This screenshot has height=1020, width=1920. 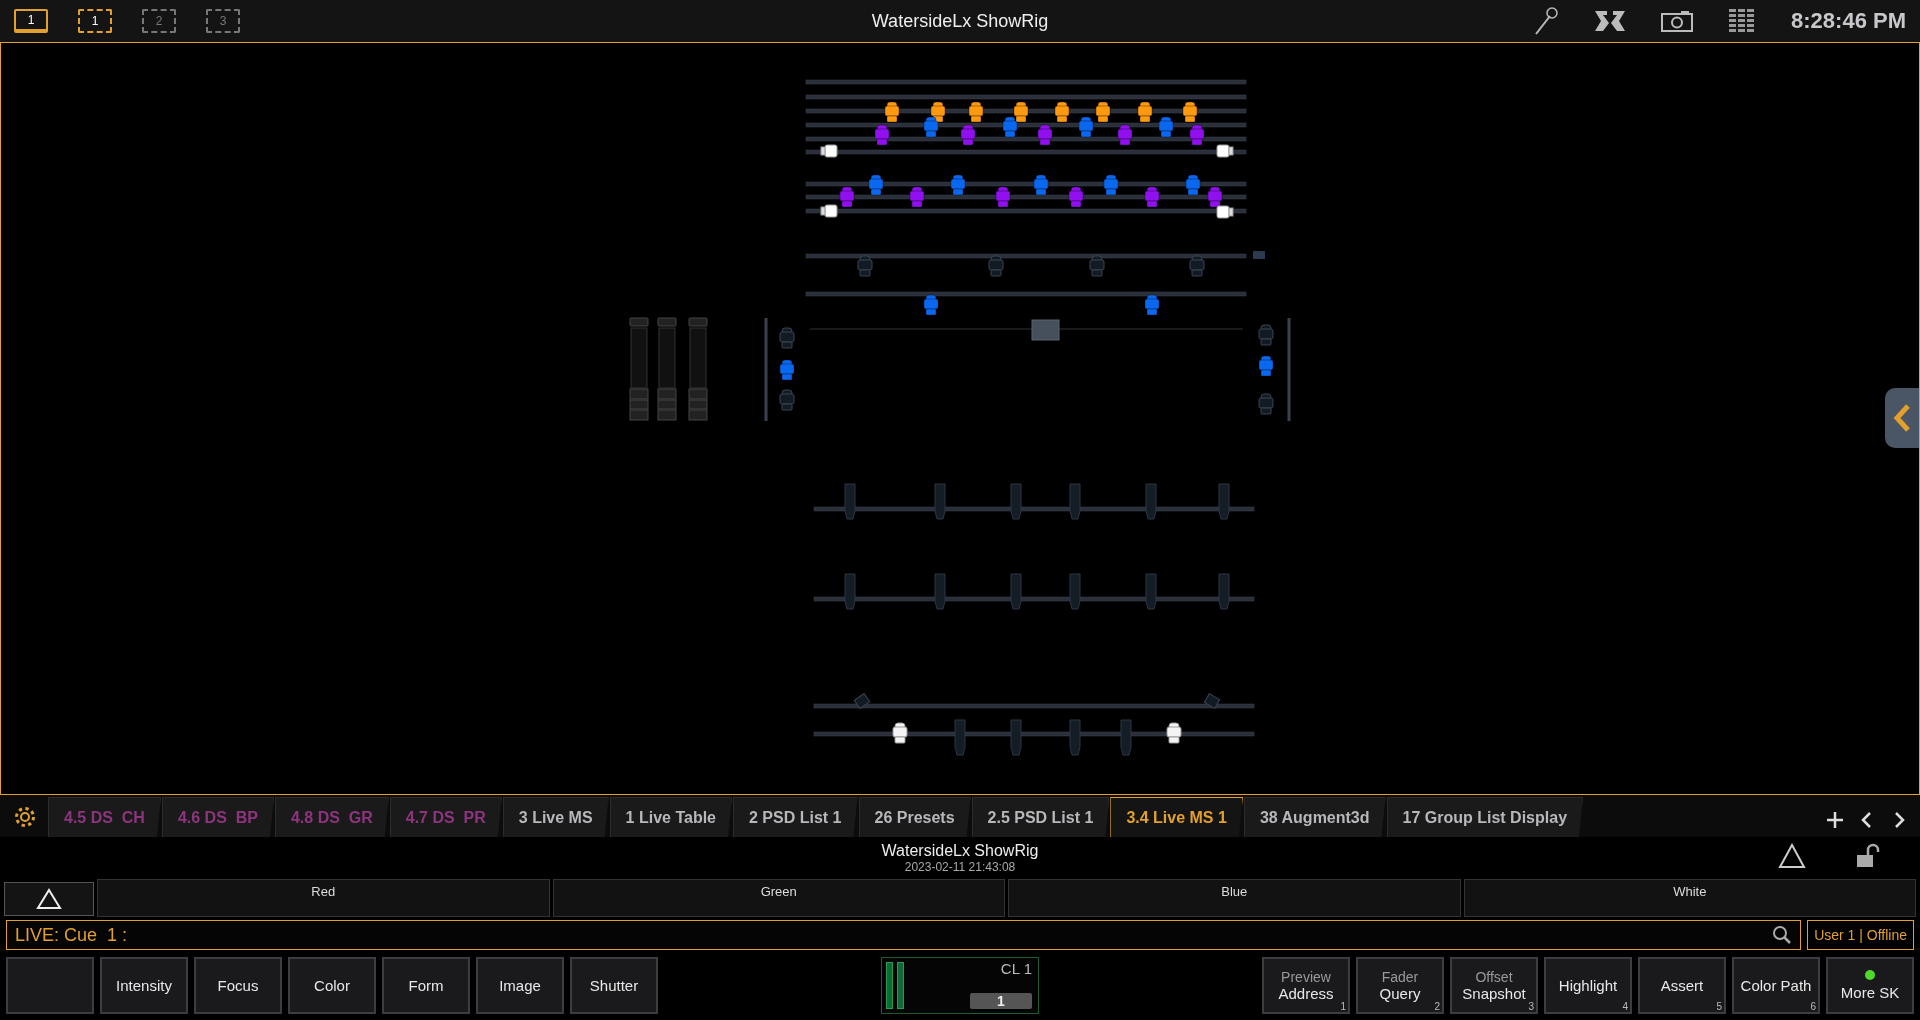 What do you see at coordinates (1306, 985) in the screenshot?
I see `softkey-button: Preview Address 1` at bounding box center [1306, 985].